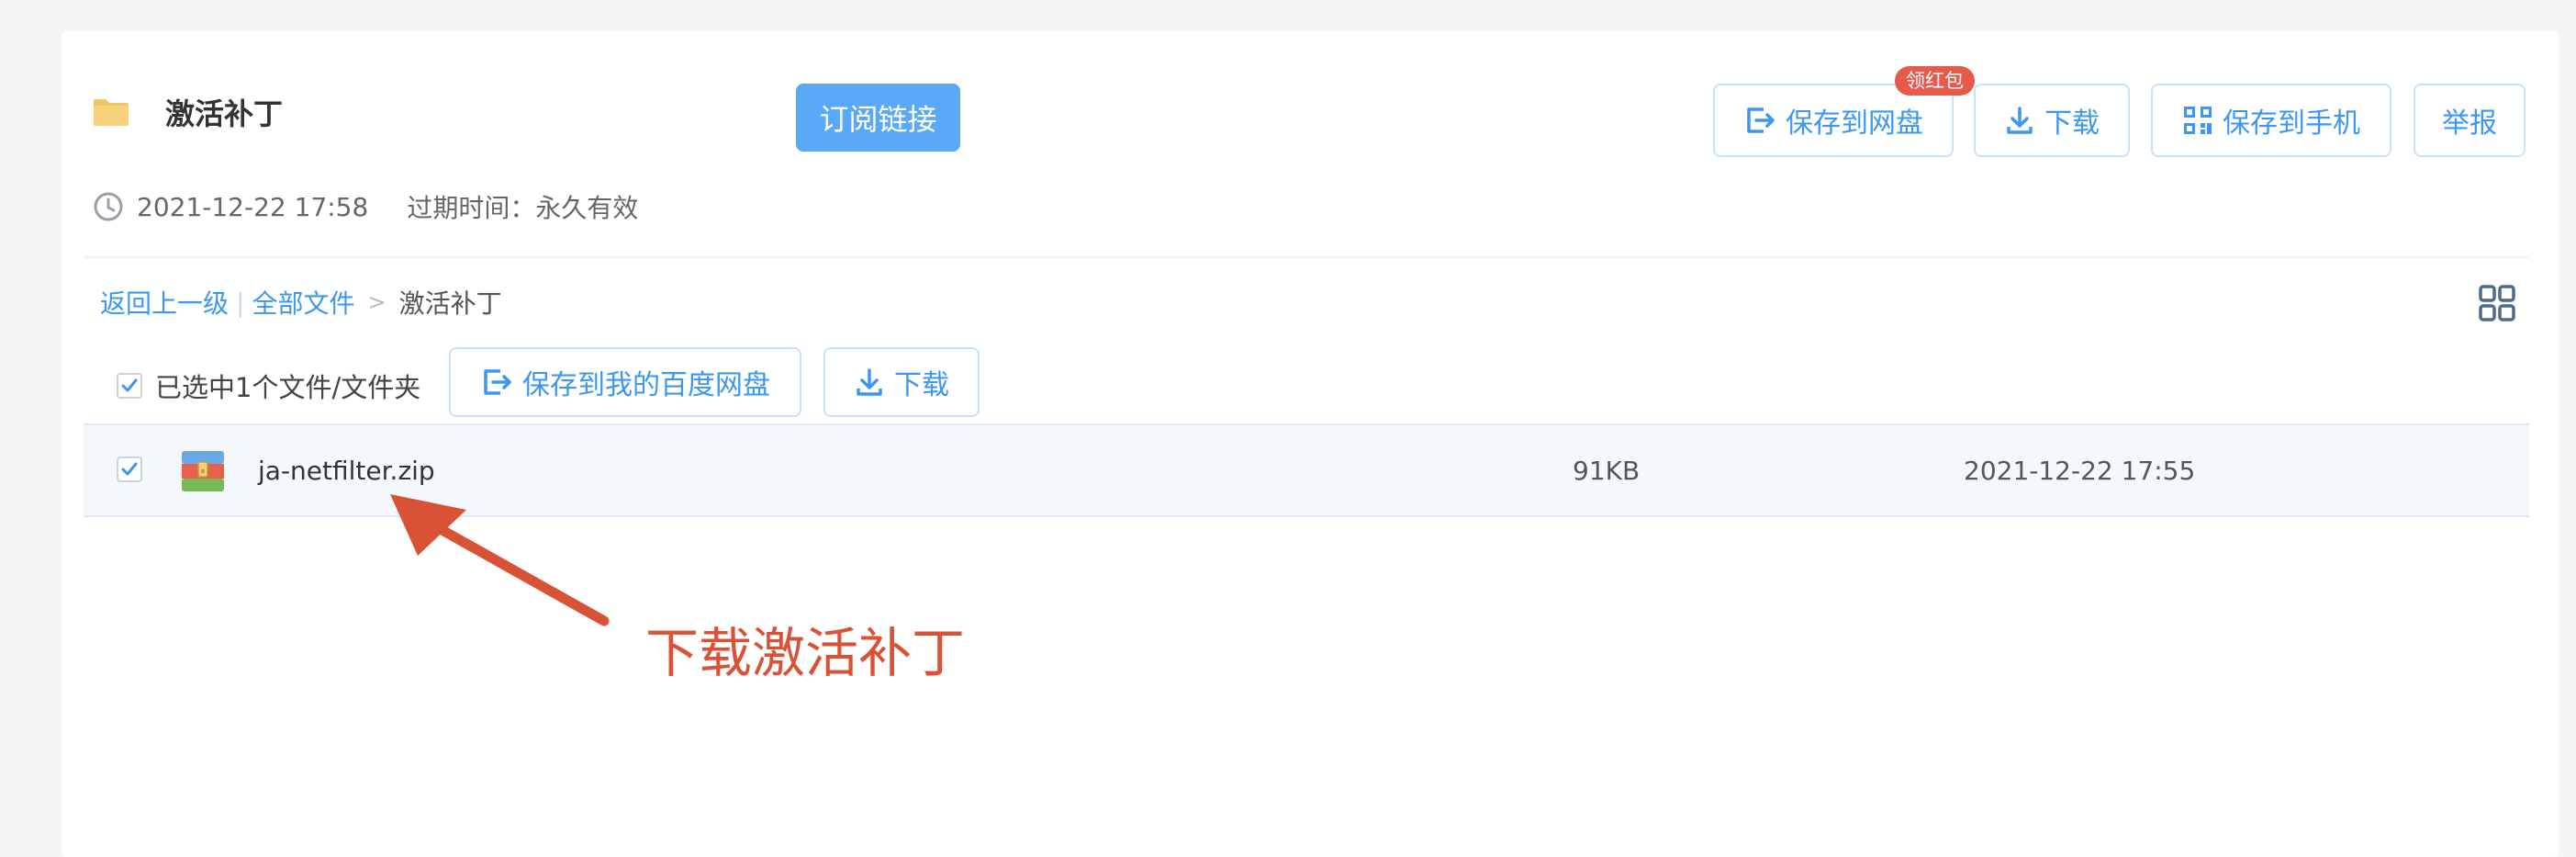 The image size is (2576, 857). I want to click on divider, so click(1306, 257).